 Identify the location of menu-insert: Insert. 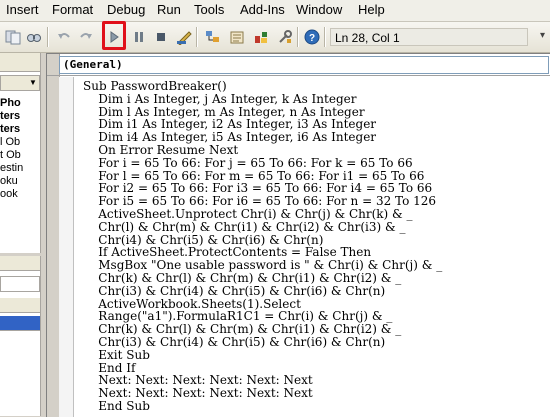
(22, 9).